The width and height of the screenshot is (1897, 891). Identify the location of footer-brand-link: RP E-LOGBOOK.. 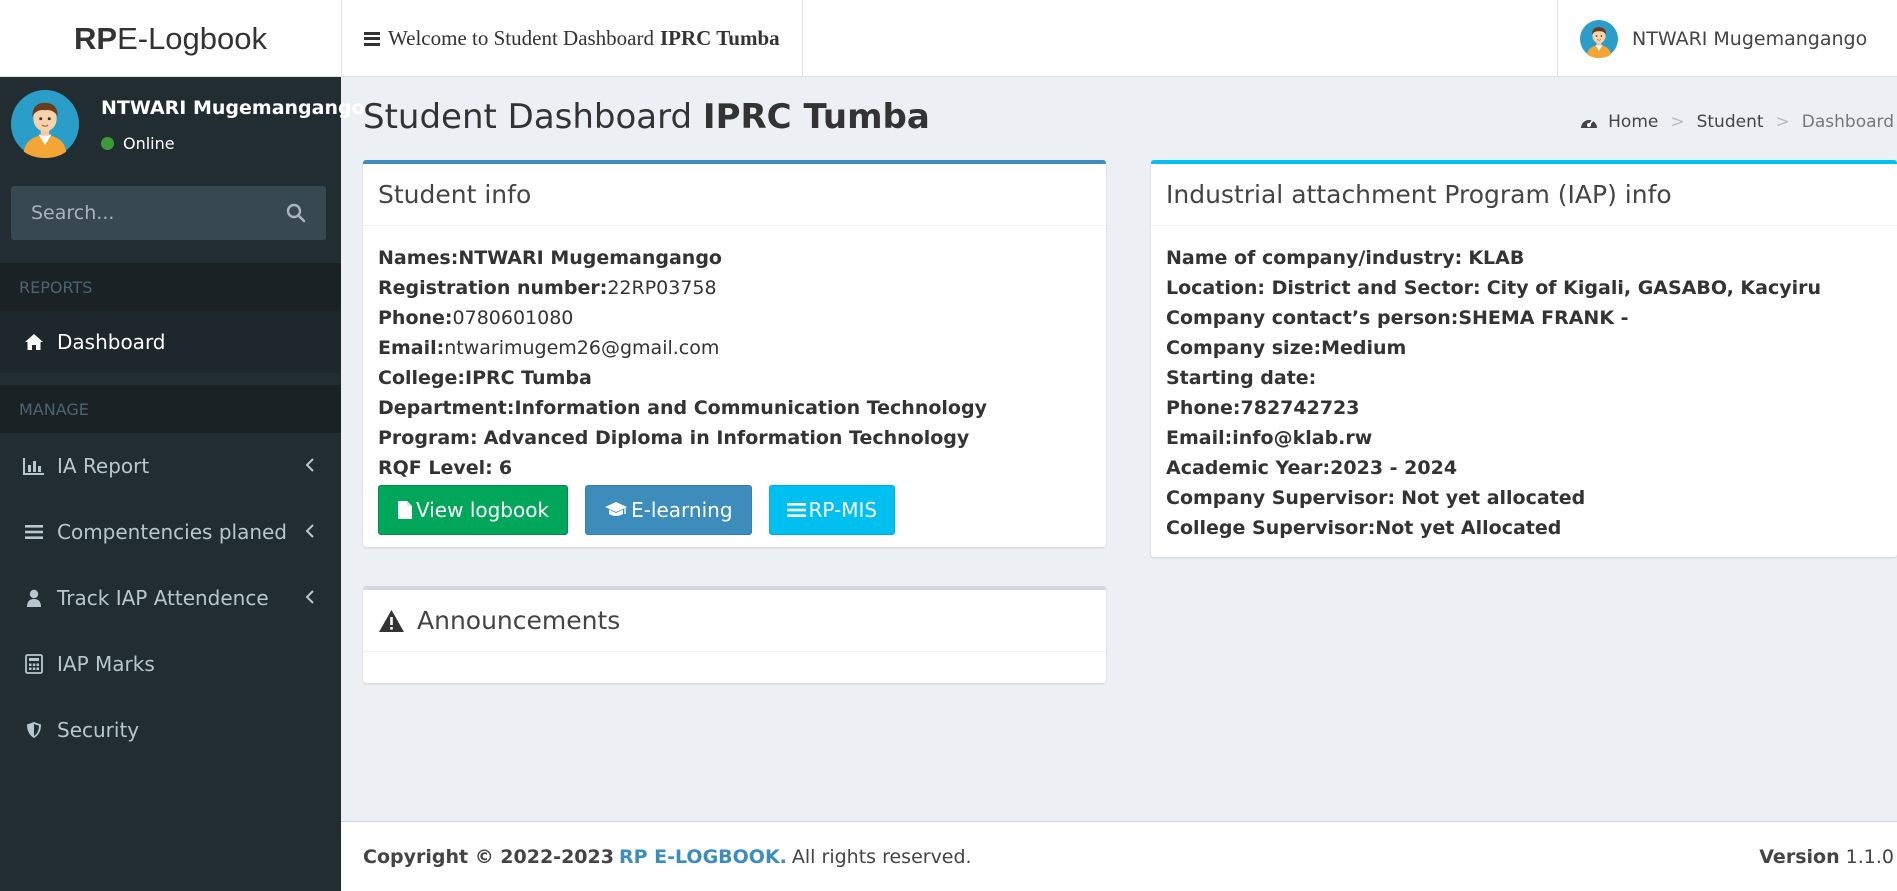
(703, 857).